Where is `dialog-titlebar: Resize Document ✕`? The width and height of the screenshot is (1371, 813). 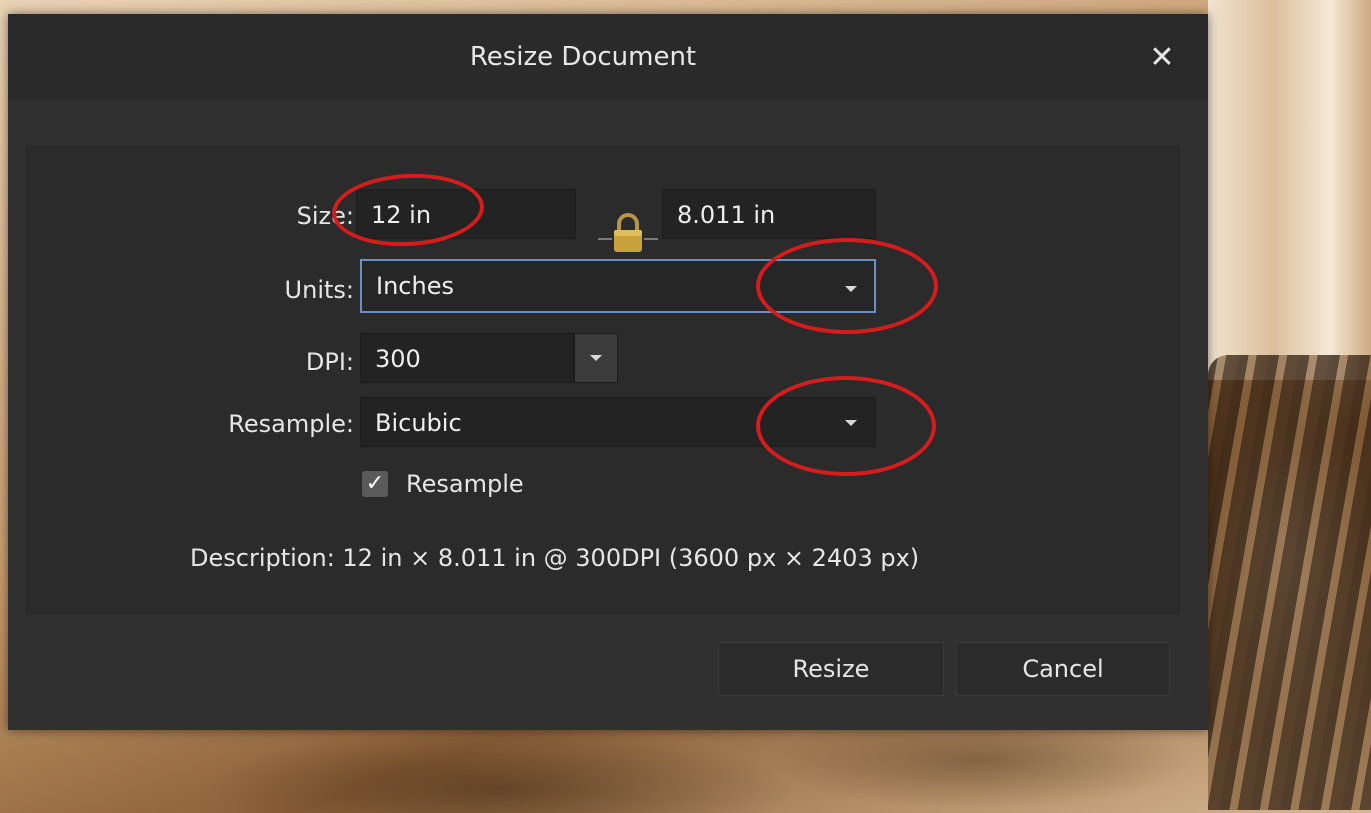
dialog-titlebar: Resize Document ✕ is located at coordinates (608, 57).